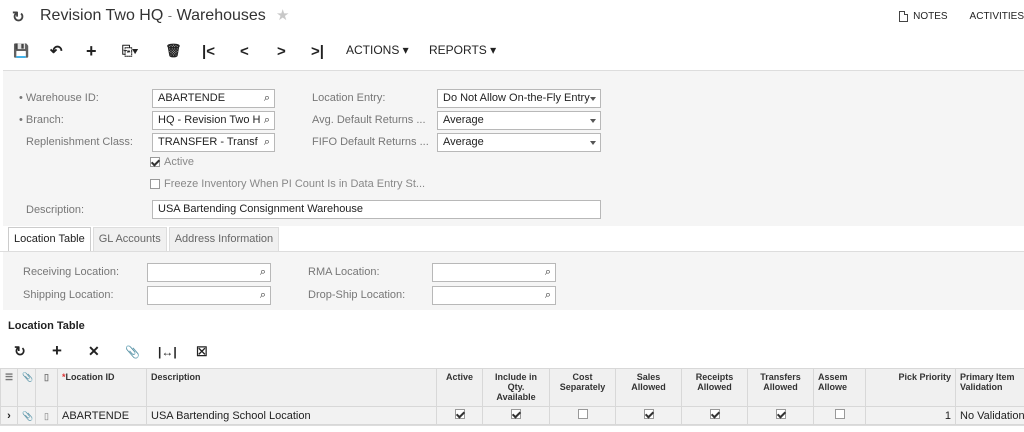 The width and height of the screenshot is (1024, 432). What do you see at coordinates (291, 387) in the screenshot?
I see `description-header: Description` at bounding box center [291, 387].